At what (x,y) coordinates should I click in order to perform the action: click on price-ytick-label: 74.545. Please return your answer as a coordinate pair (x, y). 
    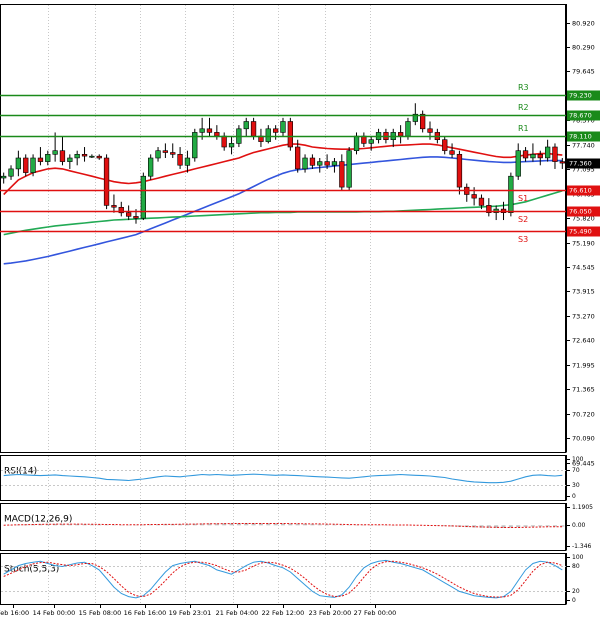
    Looking at the image, I should click on (583, 268).